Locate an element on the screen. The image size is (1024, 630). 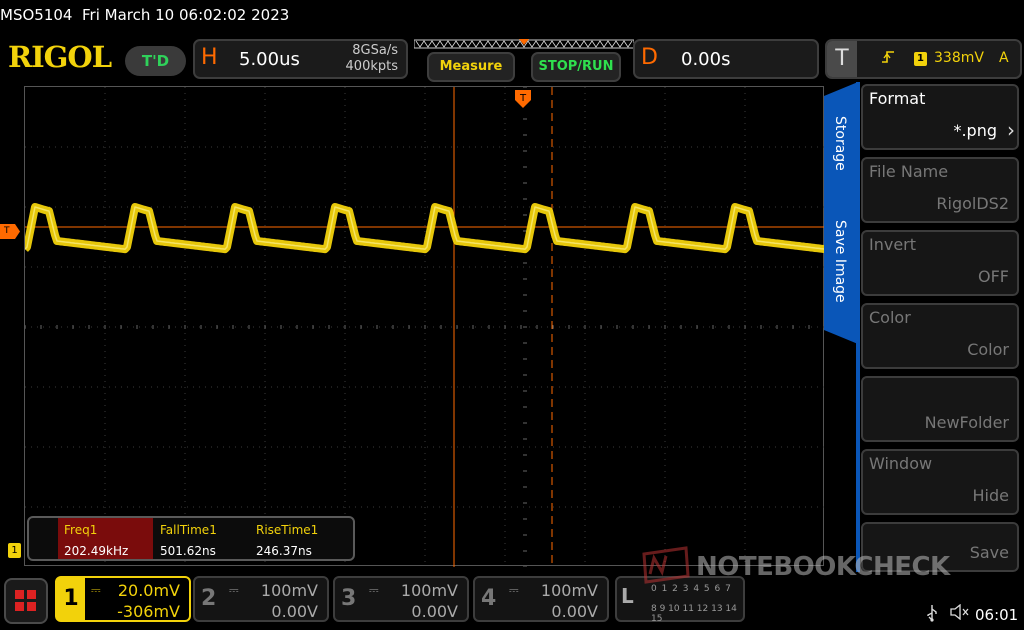
channel4-settings: 4 ⎓ 100mV 0.00V is located at coordinates (541, 599).